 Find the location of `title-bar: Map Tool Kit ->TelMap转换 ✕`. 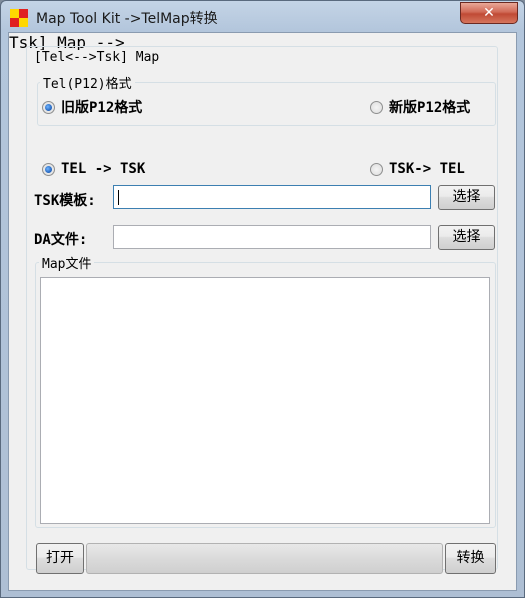

title-bar: Map Tool Kit ->TelMap转换 ✕ is located at coordinates (262, 16).